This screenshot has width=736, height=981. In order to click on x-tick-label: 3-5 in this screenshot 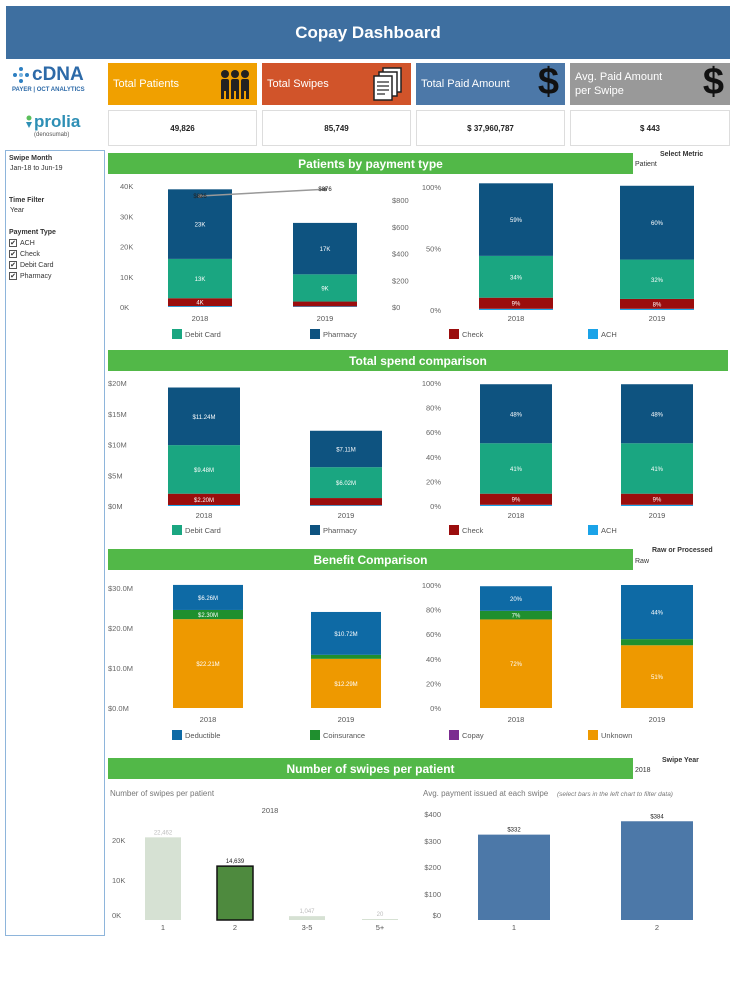, I will do `click(307, 927)`.